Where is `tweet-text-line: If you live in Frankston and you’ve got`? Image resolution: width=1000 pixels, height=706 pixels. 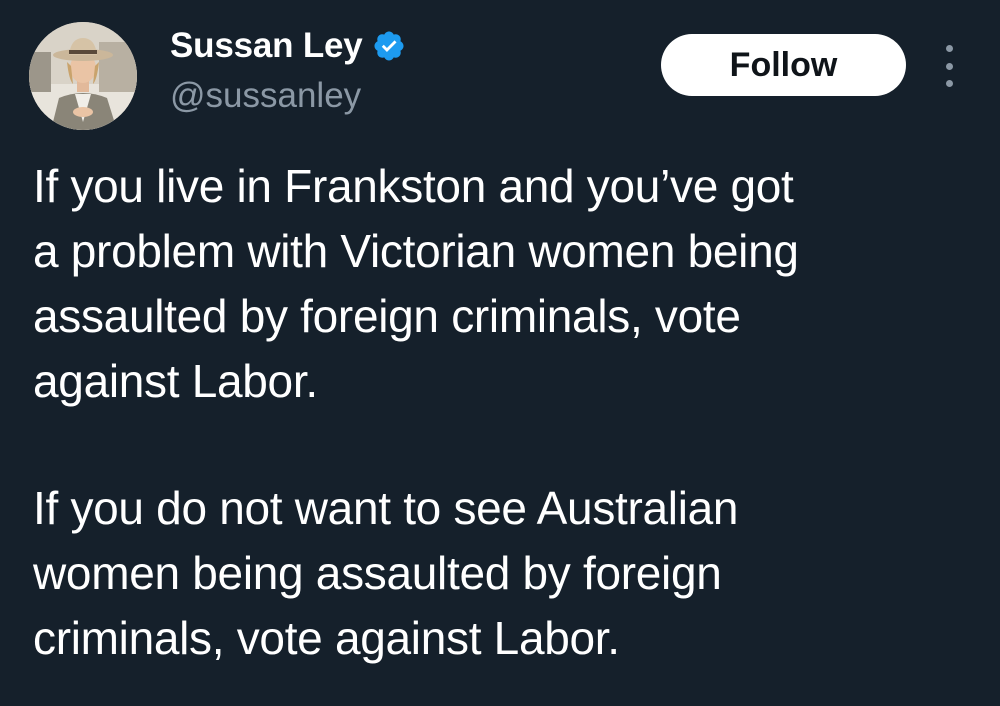 tweet-text-line: If you live in Frankston and you’ve got is located at coordinates (413, 186).